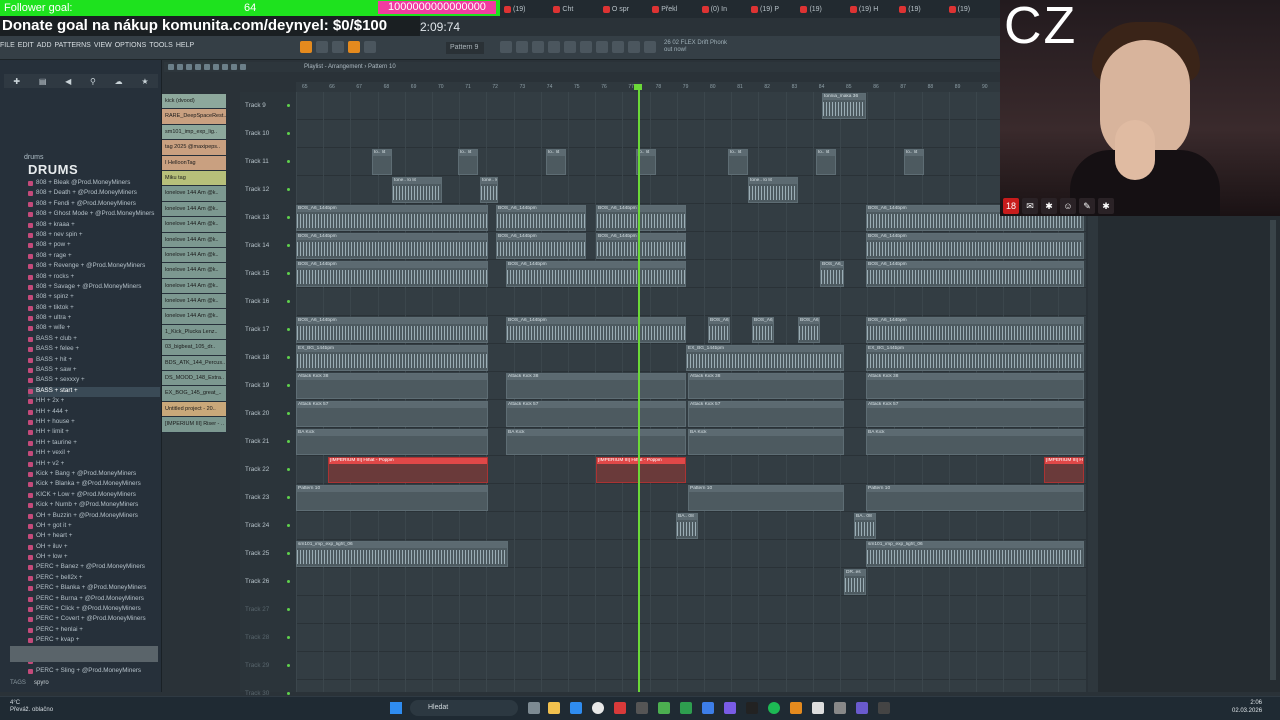  I want to click on browser-back-icon: ◀, so click(68, 81).